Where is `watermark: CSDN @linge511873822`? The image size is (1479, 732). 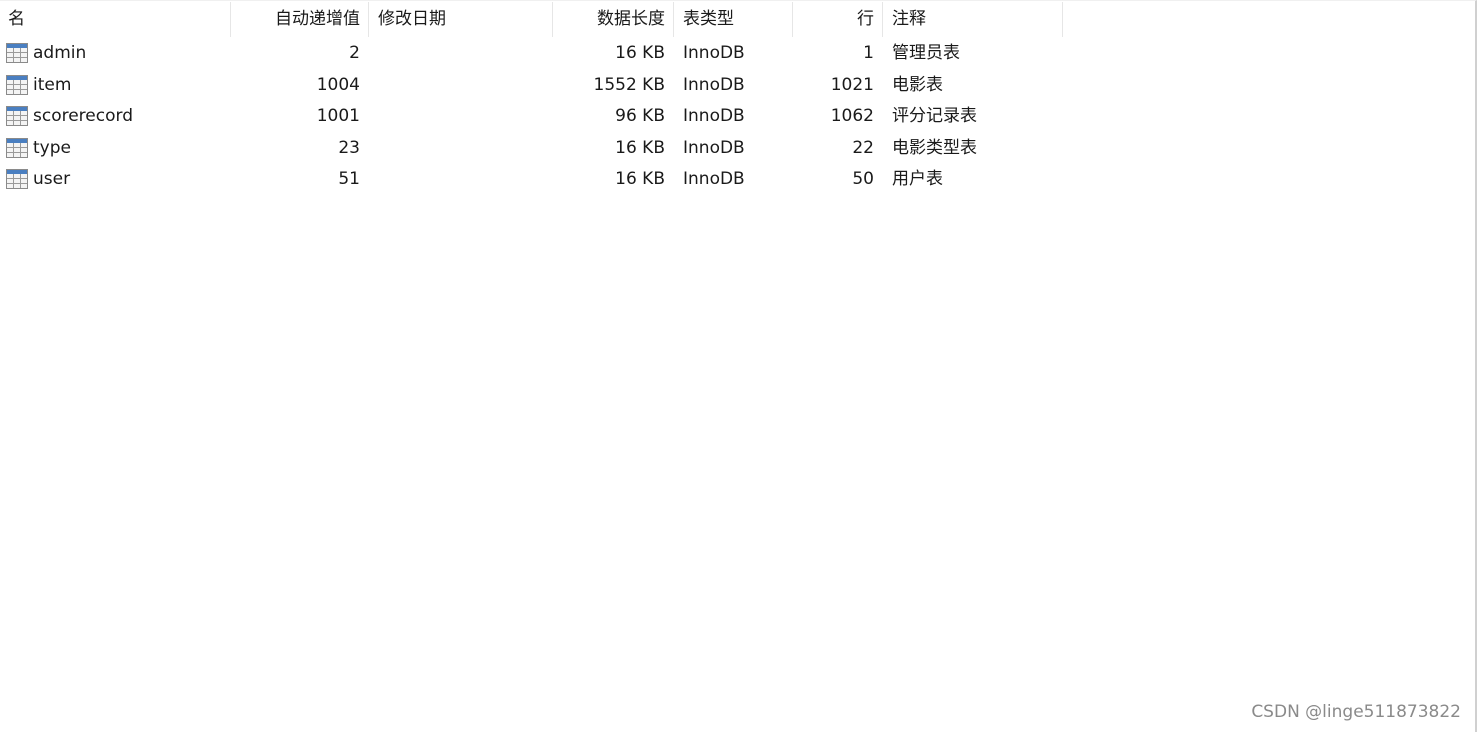 watermark: CSDN @linge511873822 is located at coordinates (1356, 712).